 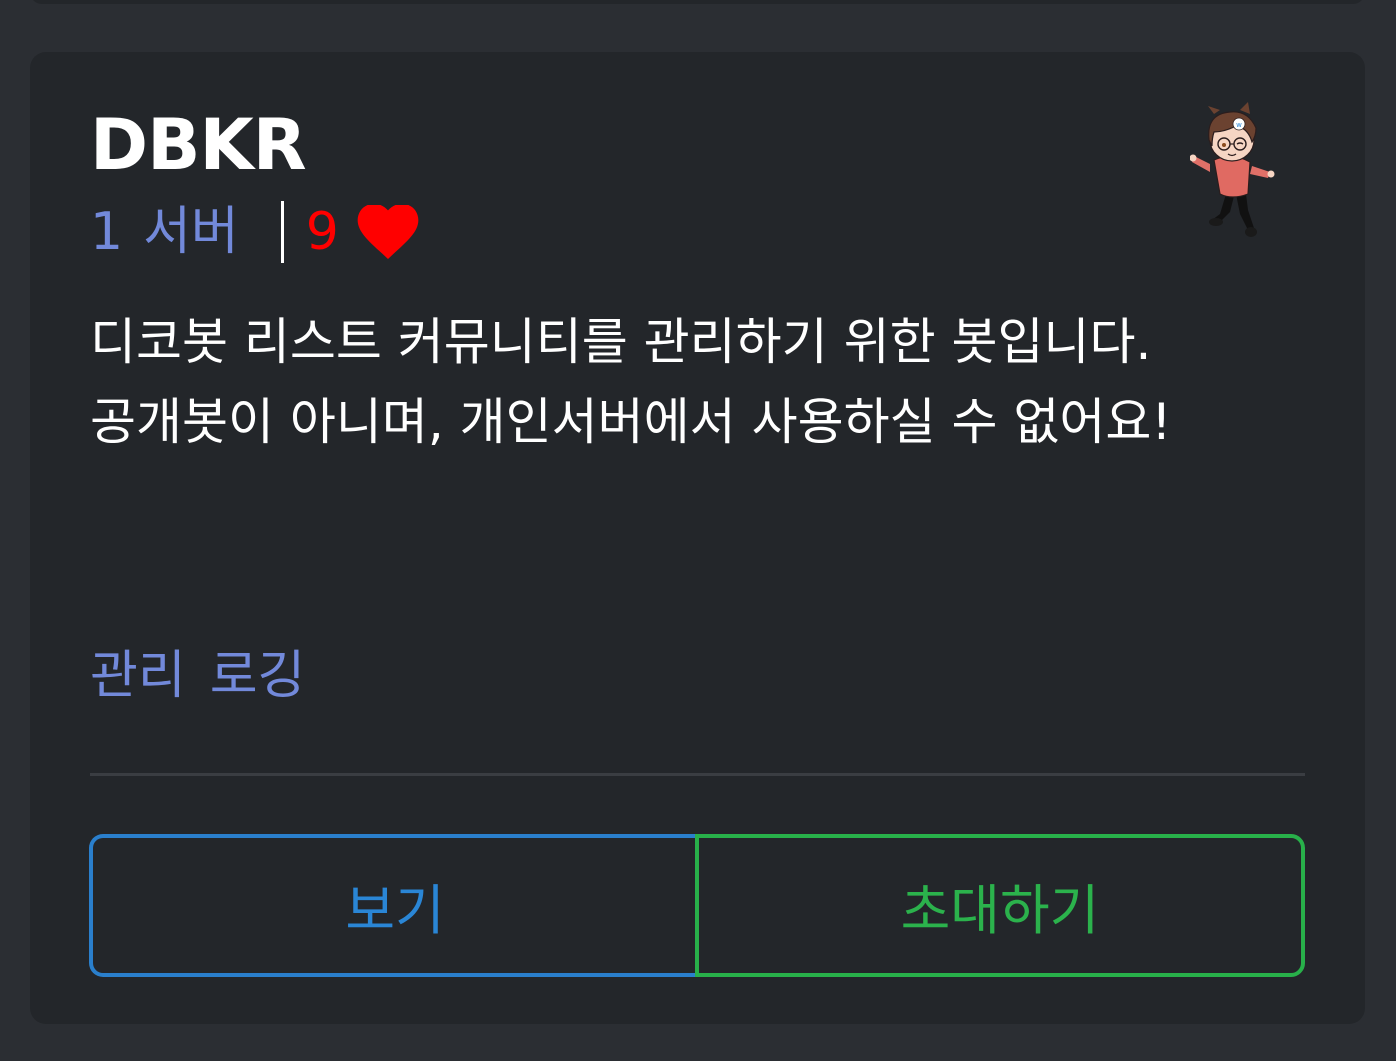 What do you see at coordinates (197, 676) in the screenshot?
I see `bot-tags: 관리 로깅` at bounding box center [197, 676].